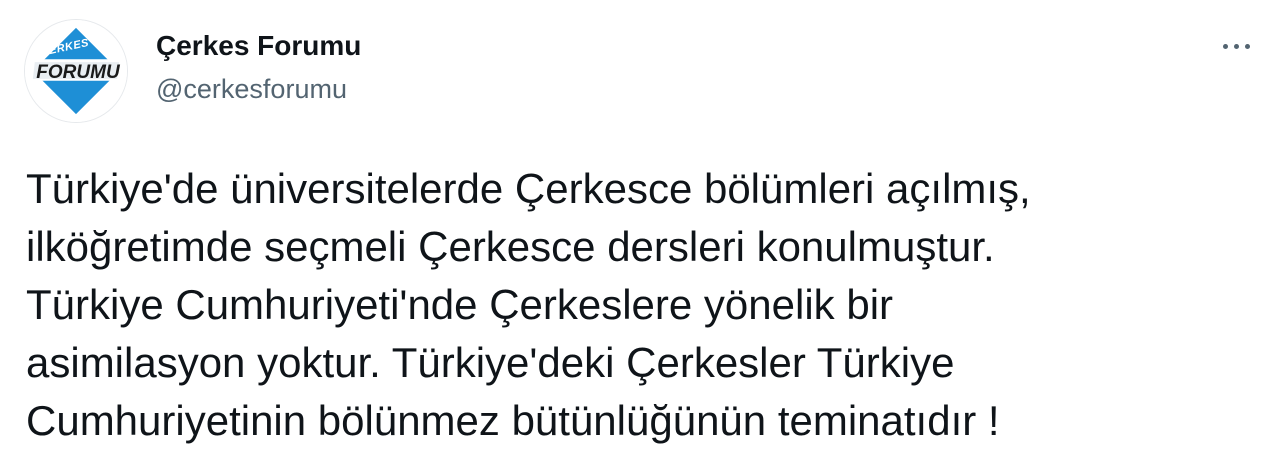 This screenshot has width=1280, height=475. I want to click on more-options-button, so click(1236, 46).